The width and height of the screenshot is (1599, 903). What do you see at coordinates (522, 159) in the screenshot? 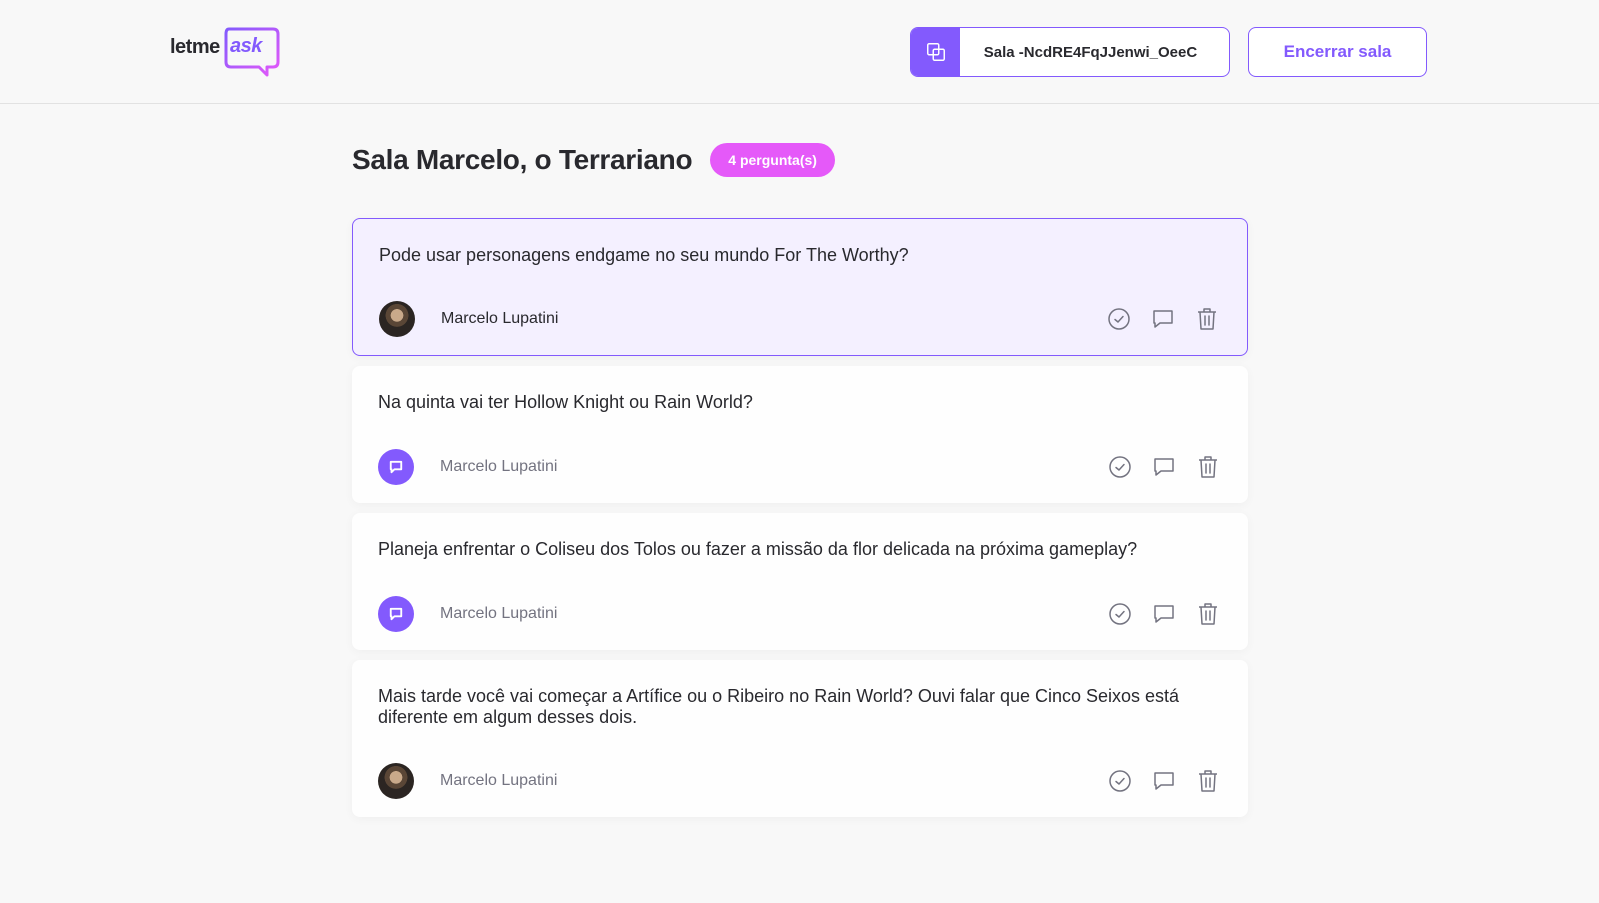
I see `room-title: Sala Marcelo, o Terrariano` at bounding box center [522, 159].